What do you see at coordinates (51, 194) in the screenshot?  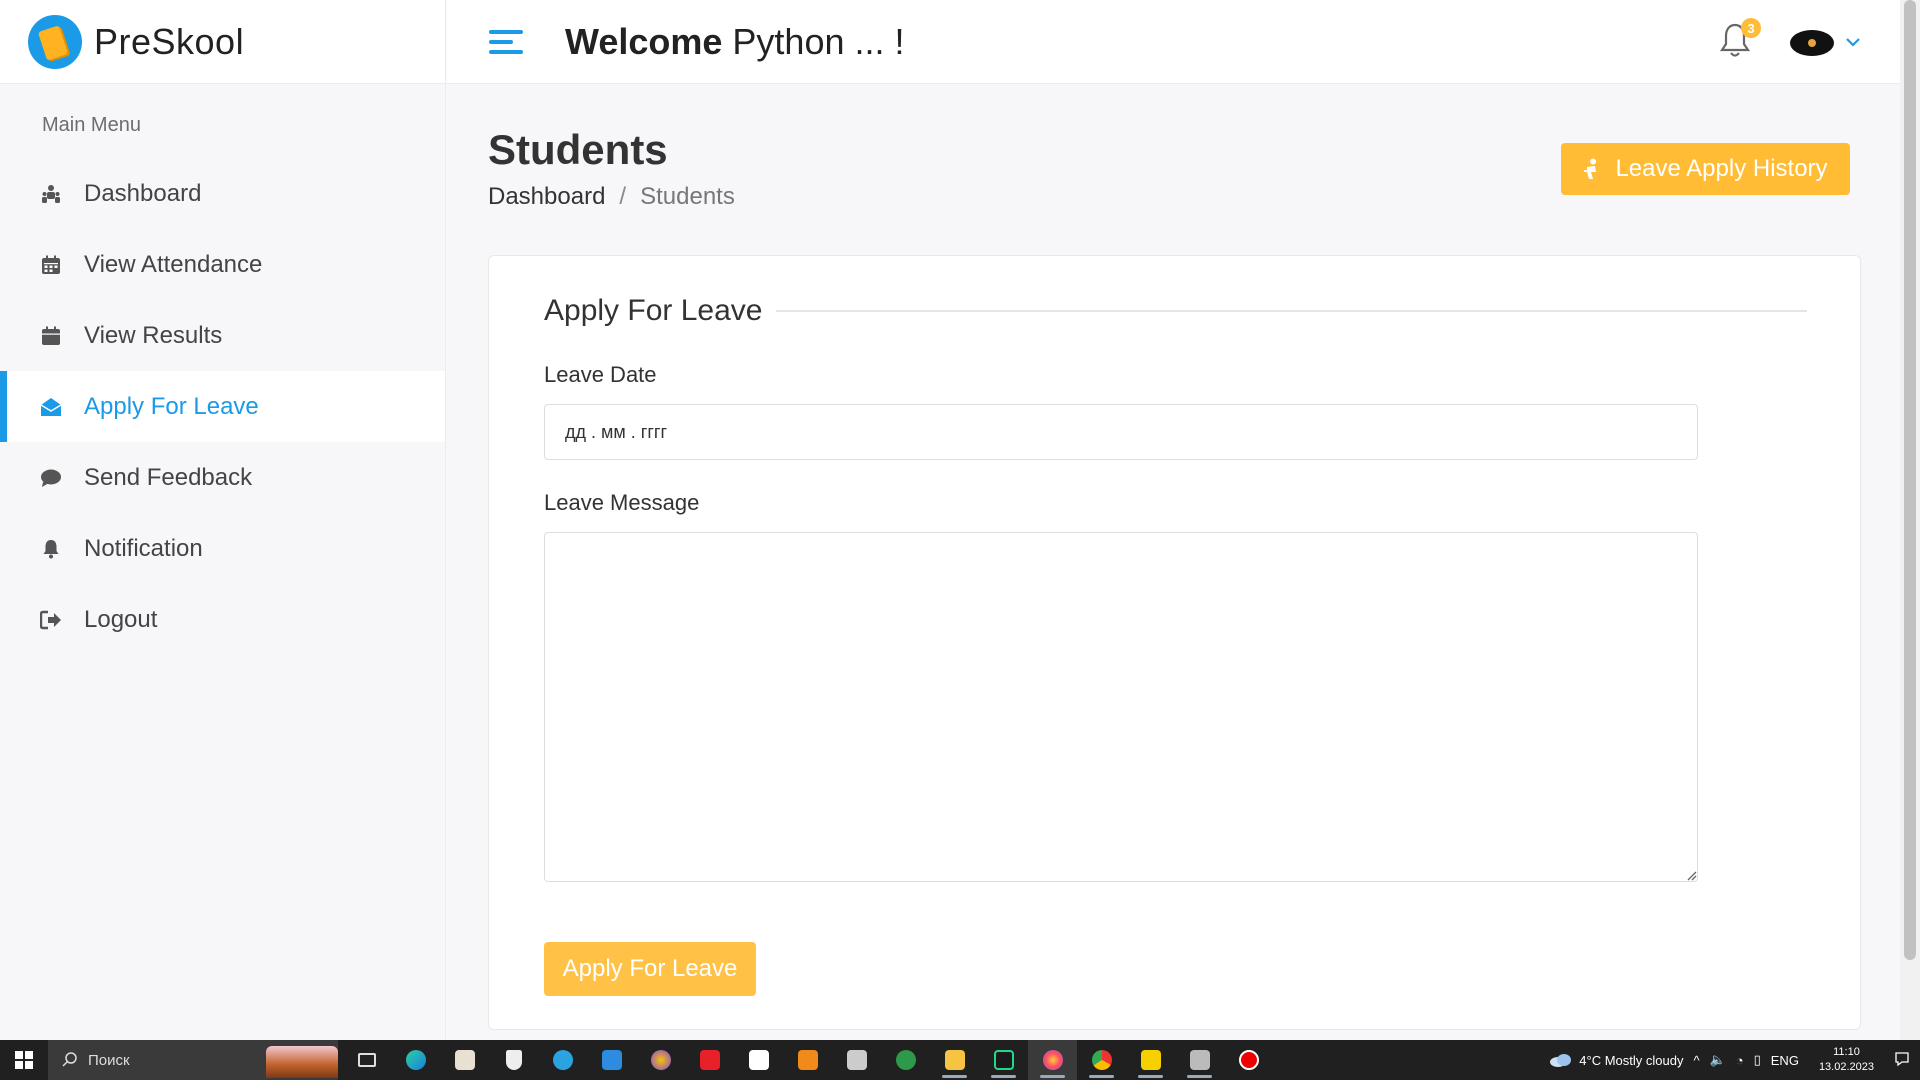 I see `user-group-icon` at bounding box center [51, 194].